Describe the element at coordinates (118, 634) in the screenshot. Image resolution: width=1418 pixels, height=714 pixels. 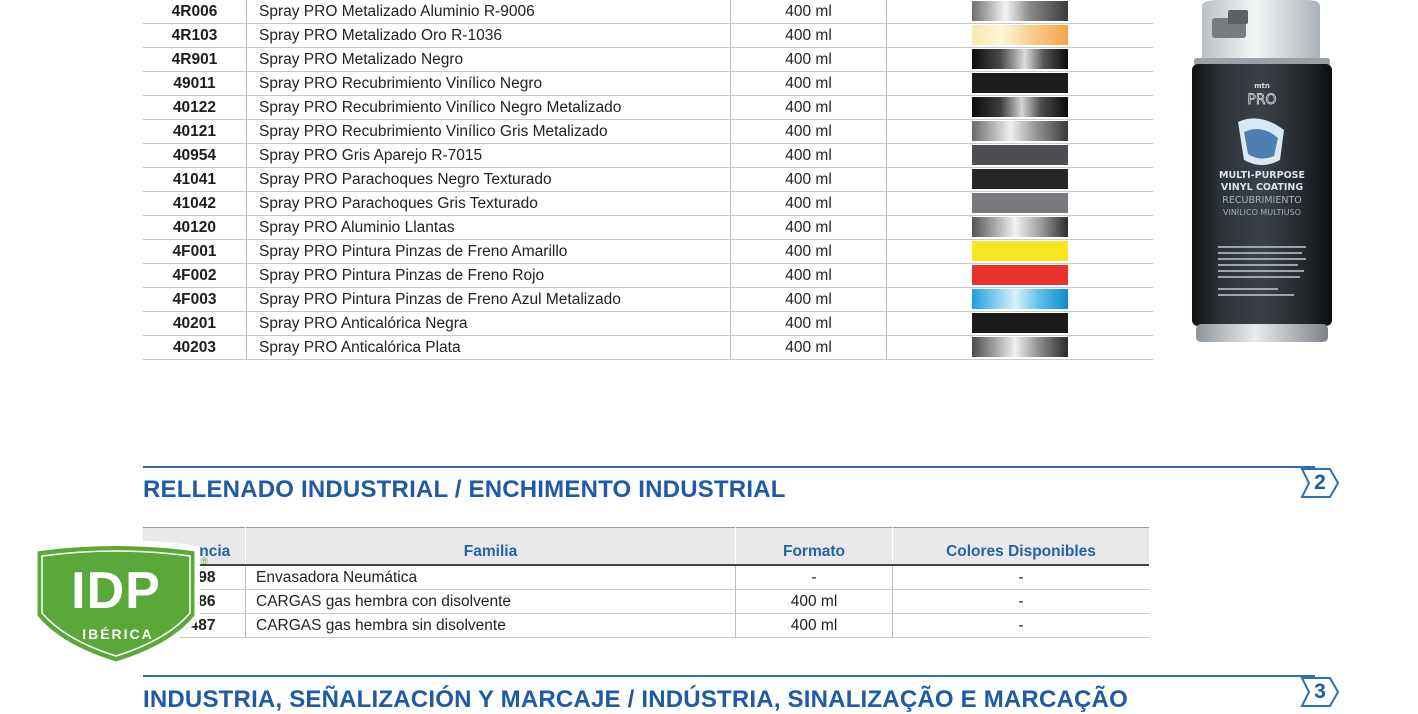
I see `logo-subtext: IBÉRICA` at that location.